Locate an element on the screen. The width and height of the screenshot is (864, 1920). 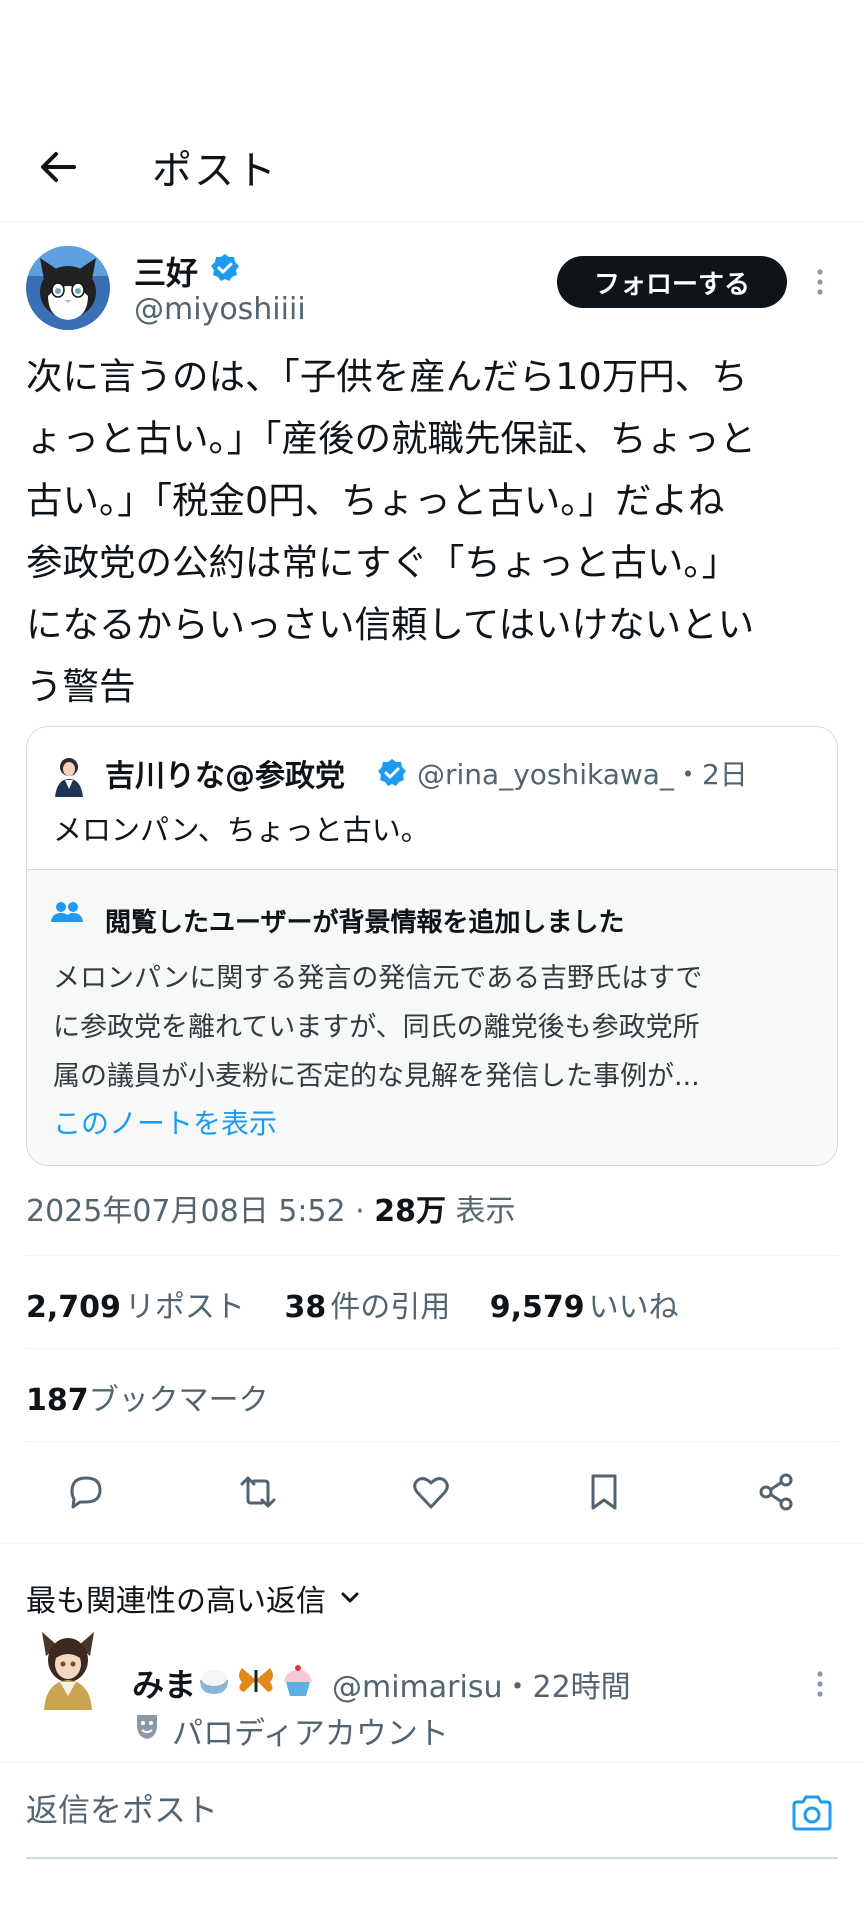
bookmark-stats: 187ブックマーク is located at coordinates (147, 1397).